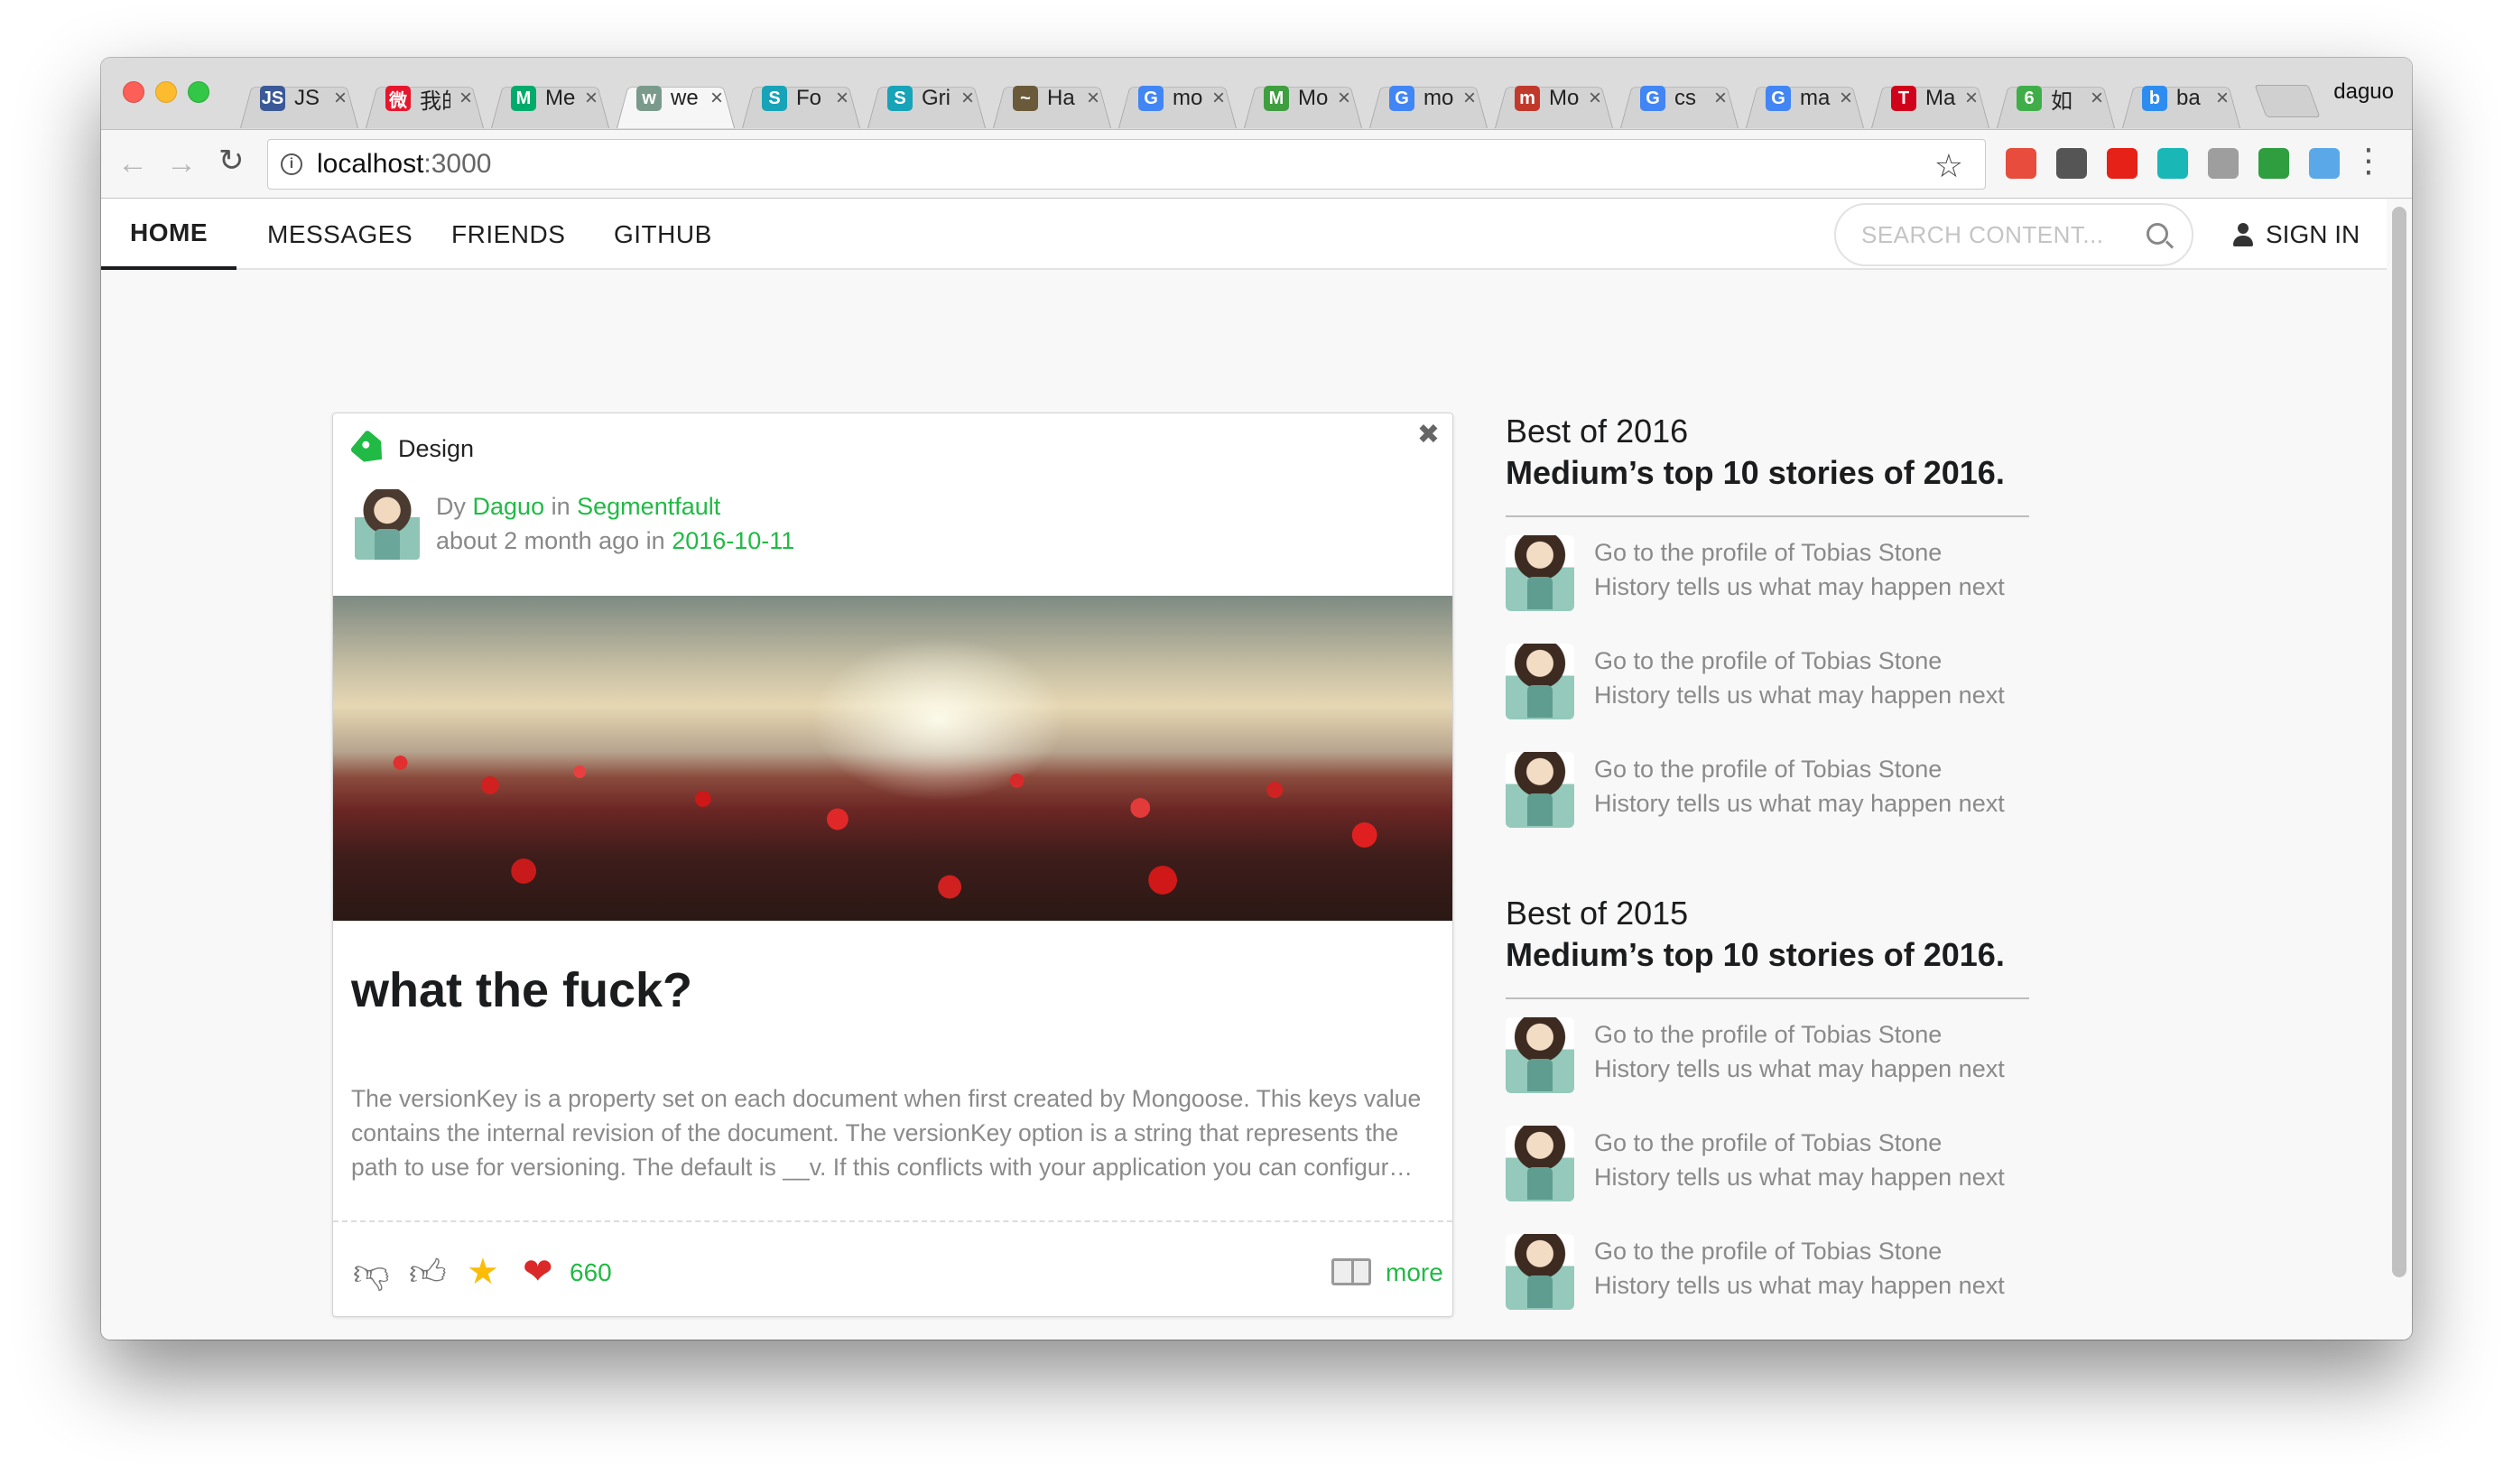 The image size is (2513, 1484). Describe the element at coordinates (2296, 235) in the screenshot. I see `sign-in-button: SIGN IN` at that location.